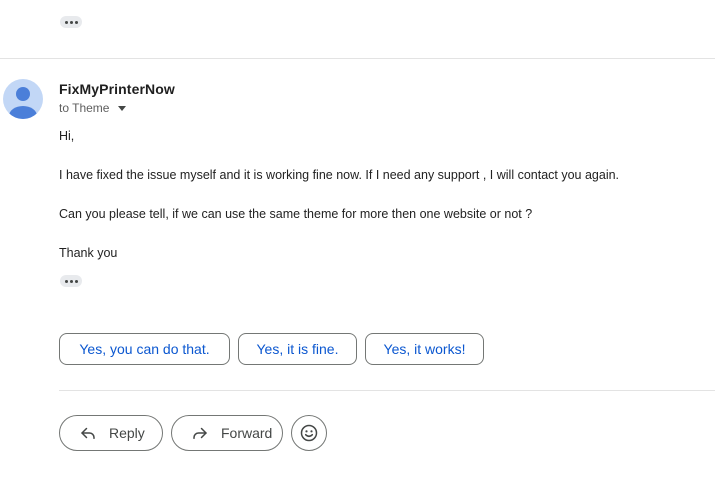 The width and height of the screenshot is (715, 493). I want to click on sender-name: FixMyPrinterNow, so click(117, 89).